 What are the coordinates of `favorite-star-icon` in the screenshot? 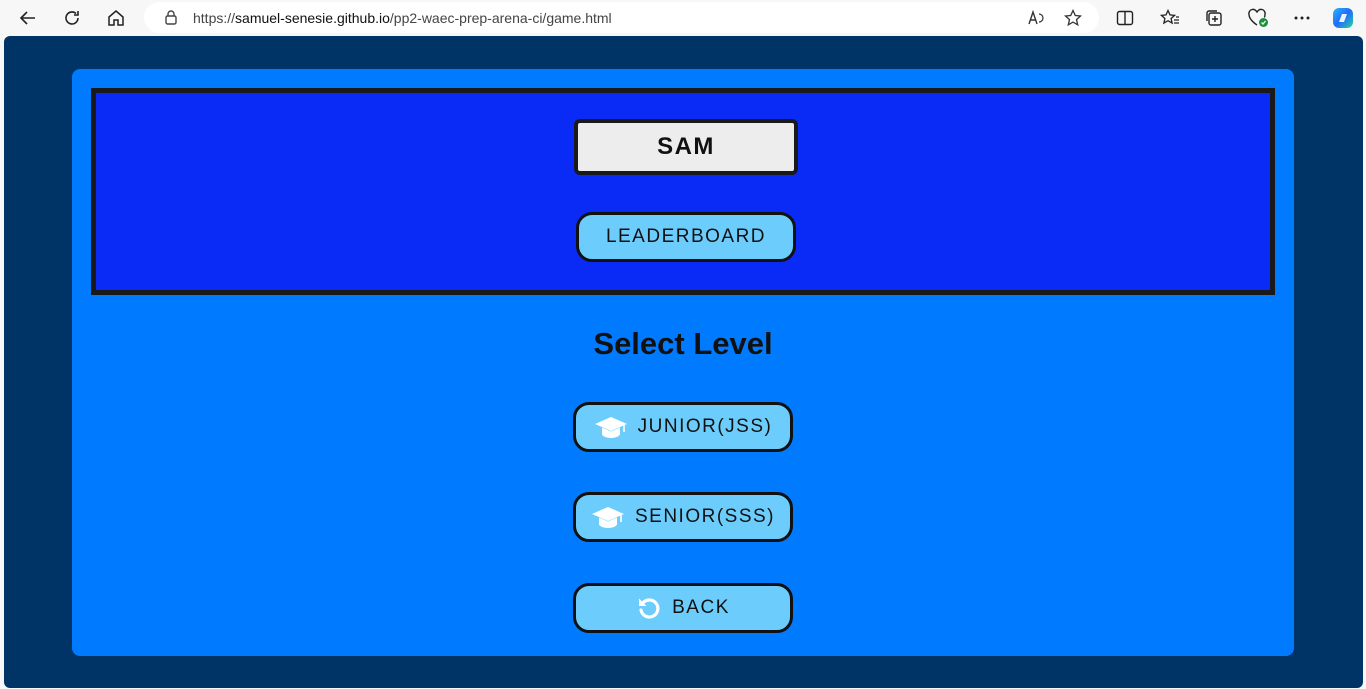 It's located at (1073, 18).